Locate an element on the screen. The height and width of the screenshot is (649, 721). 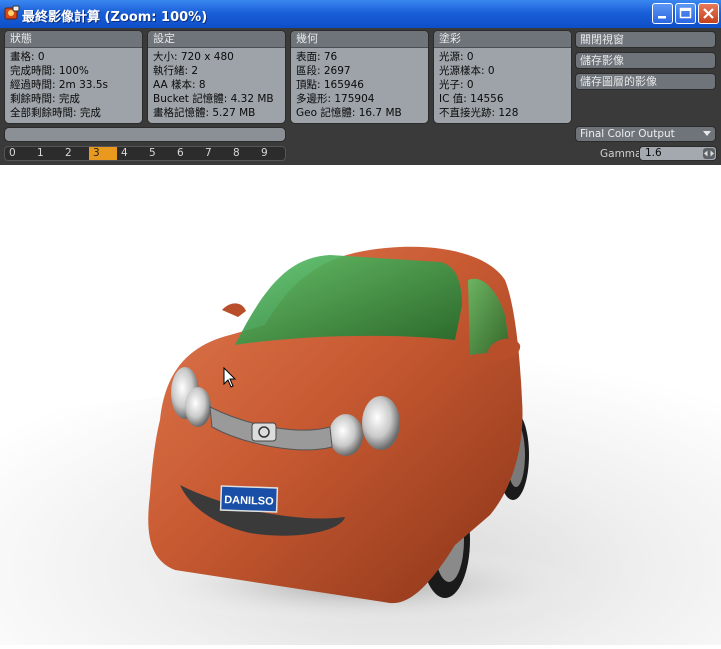
status-complete: 完成時間: 100% is located at coordinates (49, 71).